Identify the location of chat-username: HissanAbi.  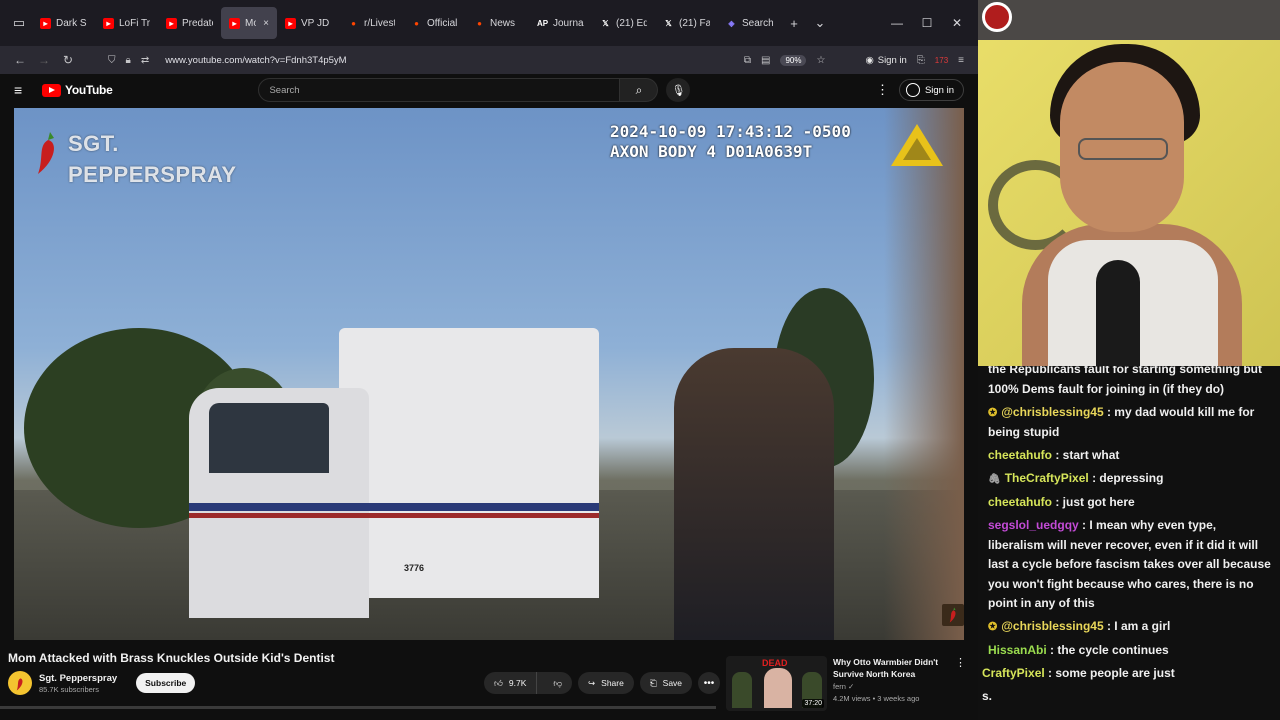
(1017, 650).